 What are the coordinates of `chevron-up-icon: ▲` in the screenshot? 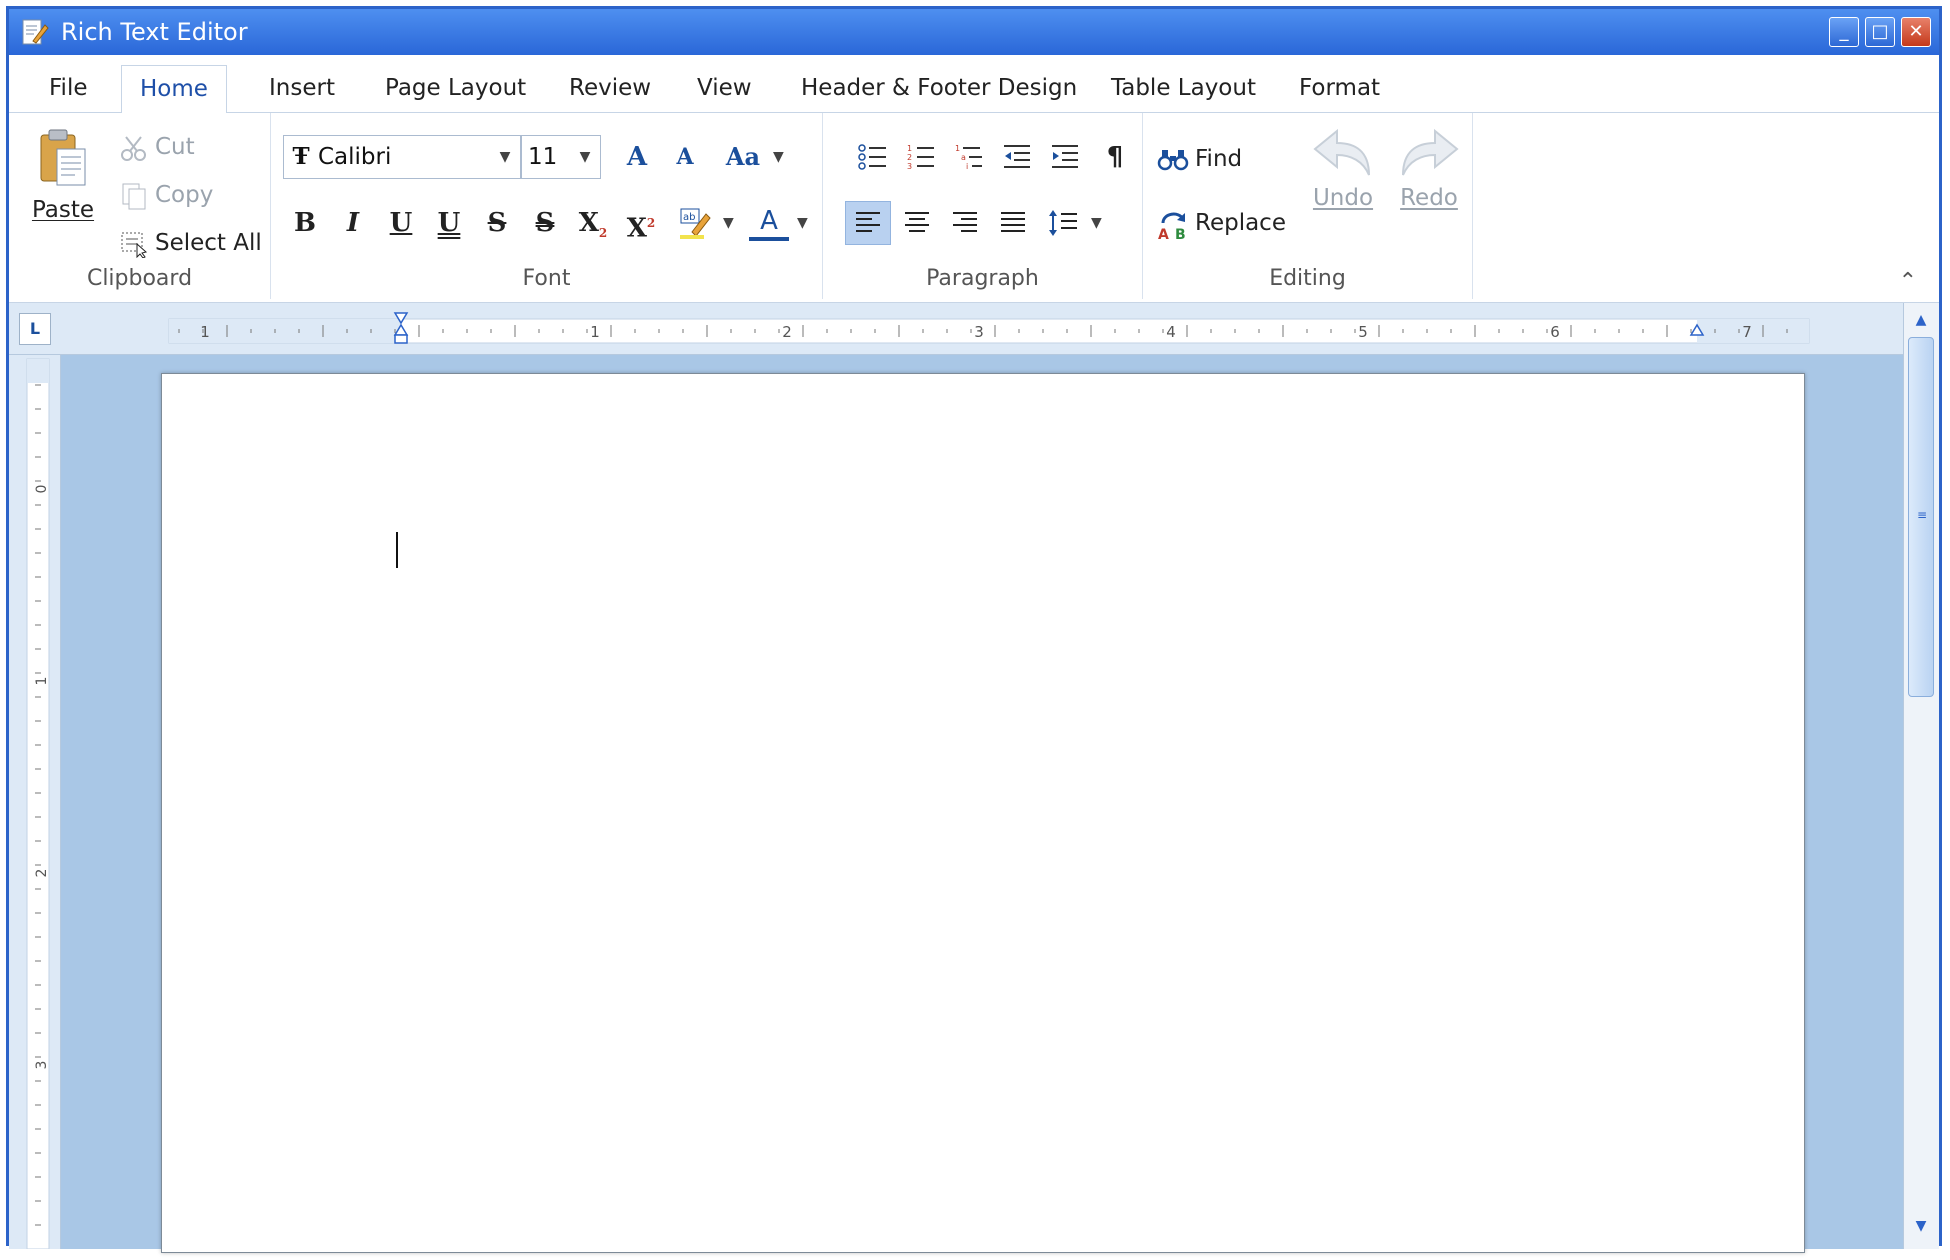 It's located at (1921, 320).